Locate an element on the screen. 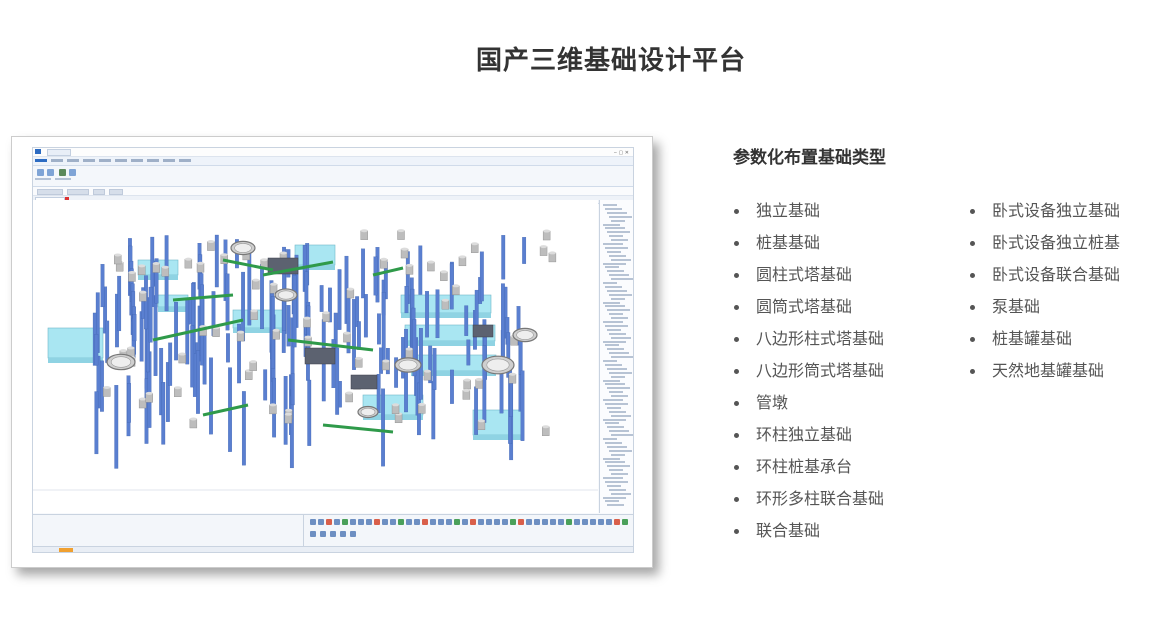 This screenshot has height=620, width=1151. window-controls: ‒ ▢ ✕ is located at coordinates (621, 153).